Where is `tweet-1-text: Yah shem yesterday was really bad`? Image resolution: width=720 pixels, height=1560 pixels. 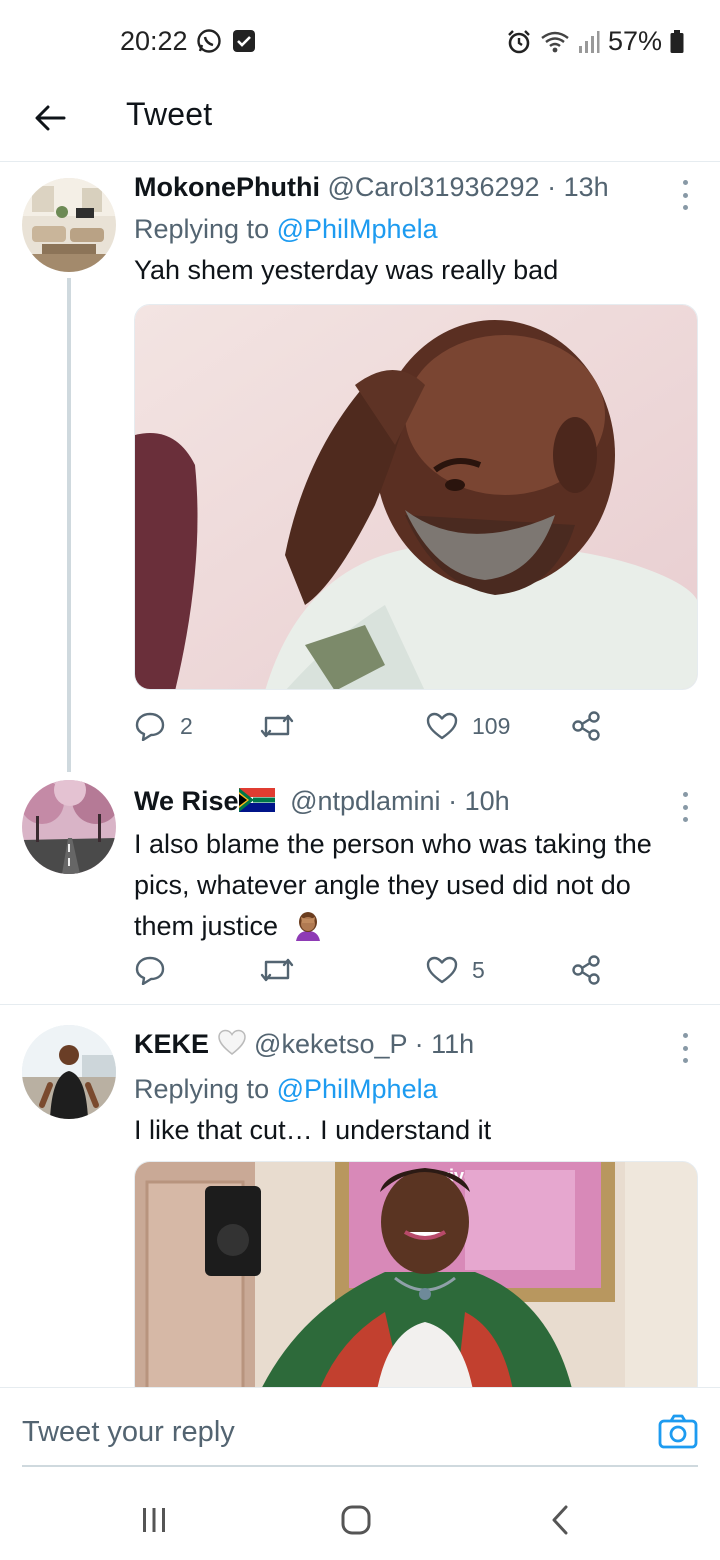
tweet-1-text: Yah shem yesterday was really bad is located at coordinates (346, 270).